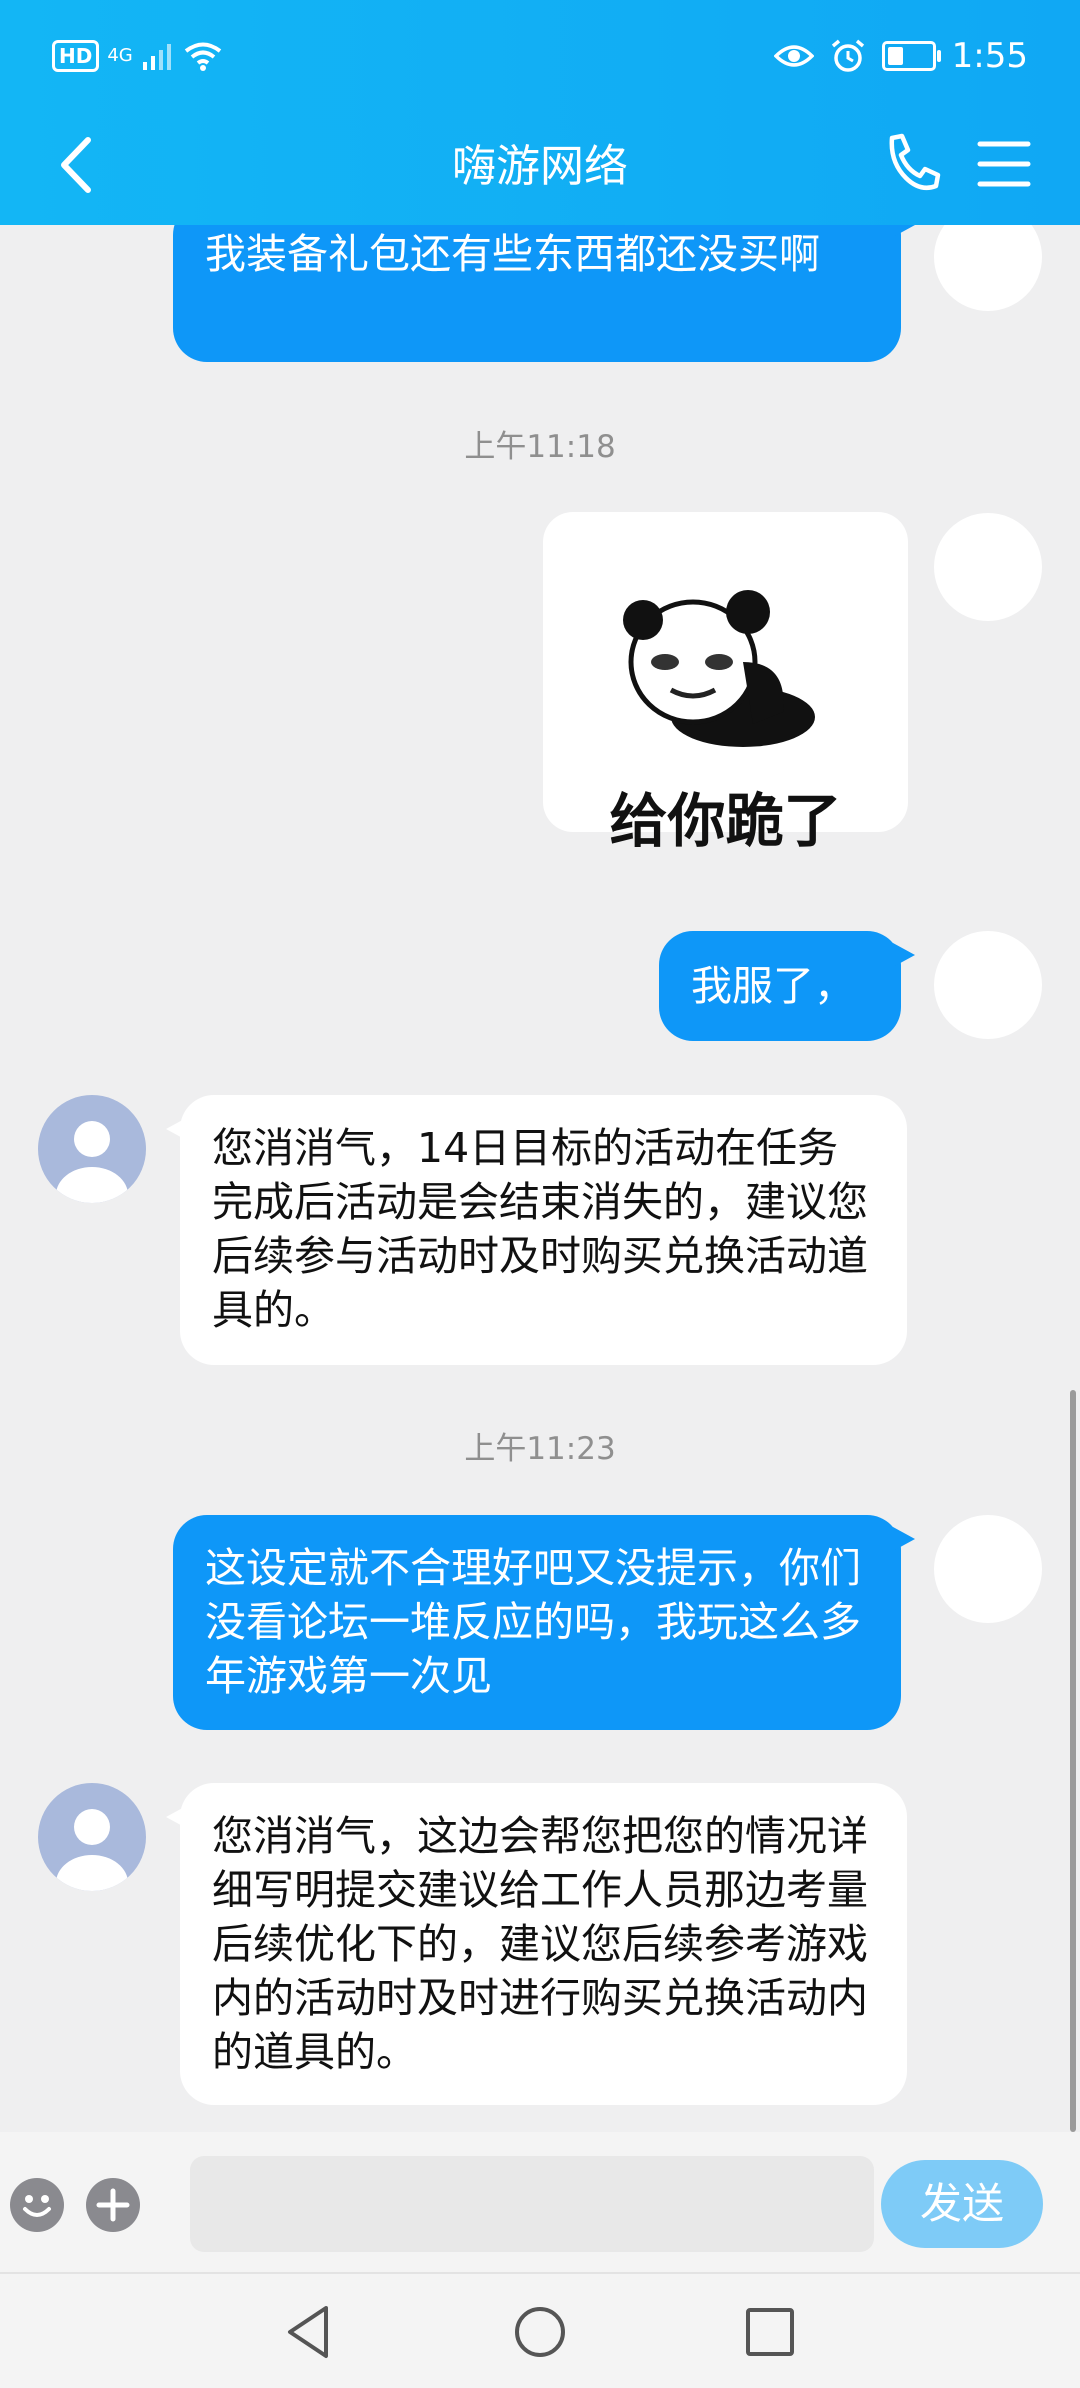 The height and width of the screenshot is (2388, 1080). What do you see at coordinates (719, 668) in the screenshot?
I see `panda-sticker-image` at bounding box center [719, 668].